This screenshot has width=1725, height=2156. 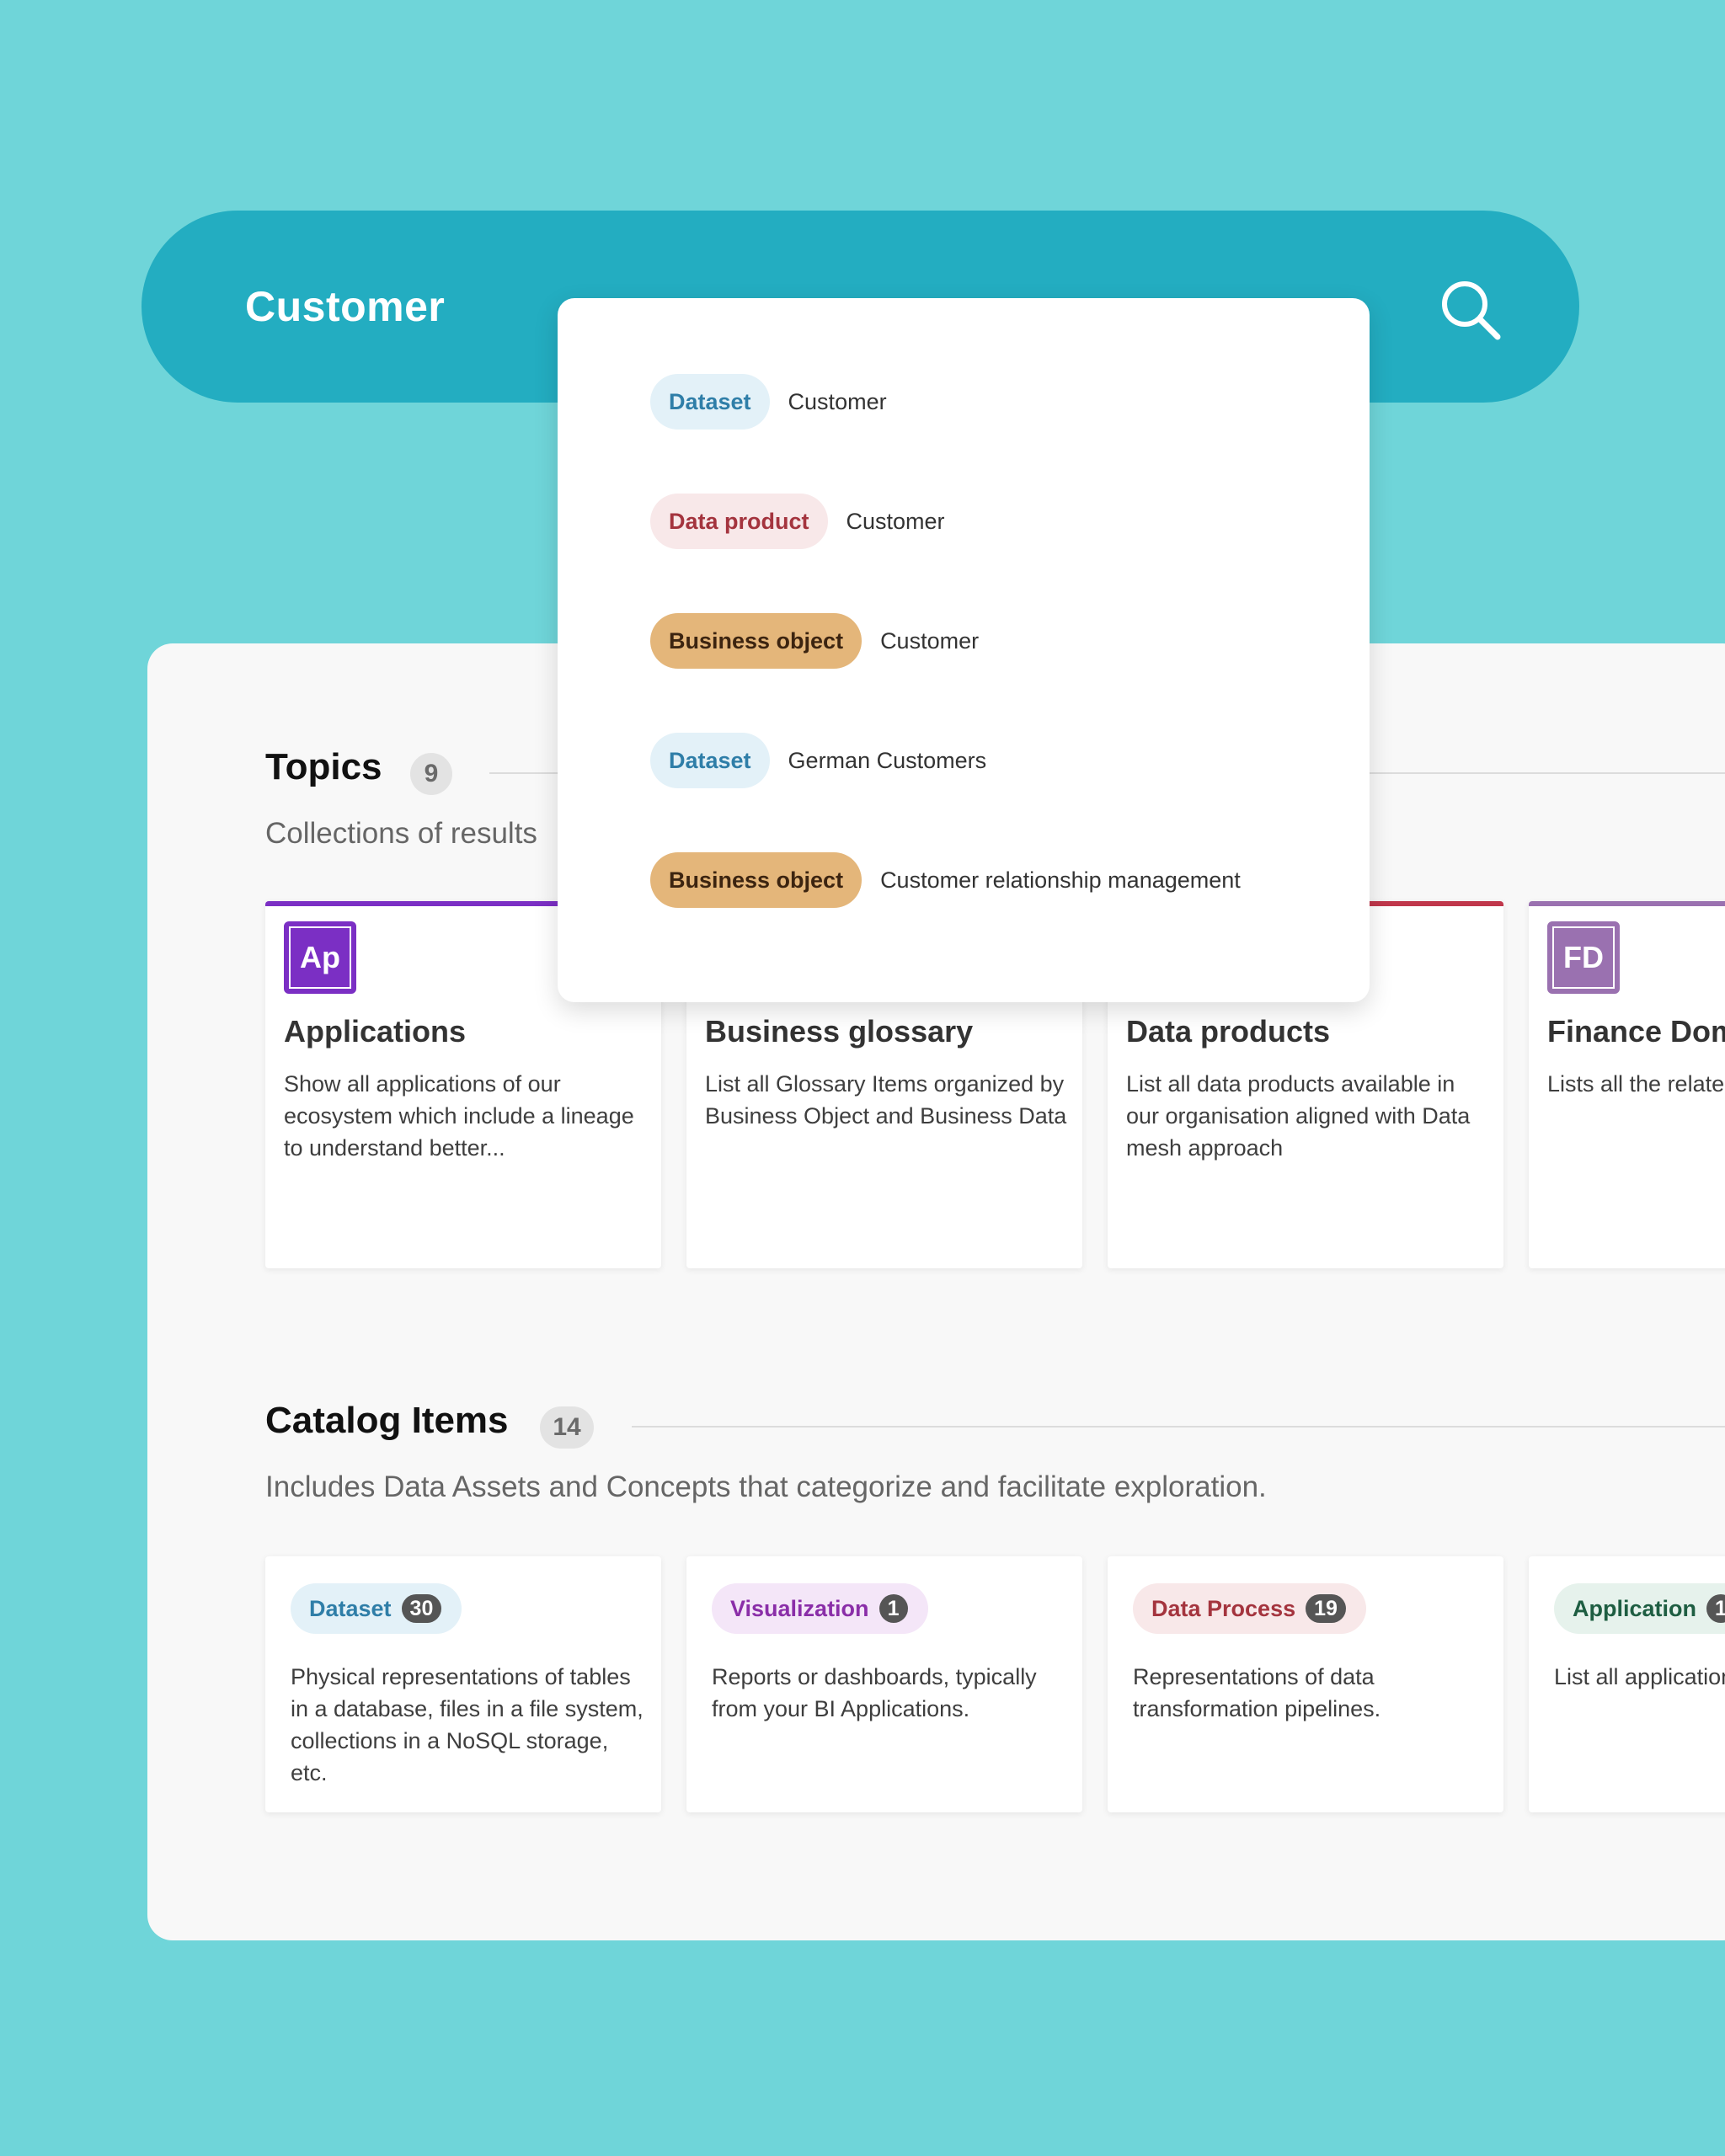 What do you see at coordinates (1636, 1084) in the screenshot?
I see `topic-description: Lists all the related Finance Domain` at bounding box center [1636, 1084].